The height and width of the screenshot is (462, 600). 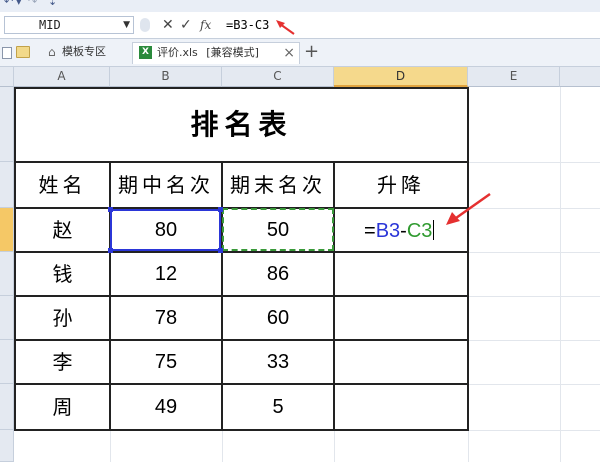 What do you see at coordinates (241, 125) in the screenshot?
I see `sheet-title: 排名表` at bounding box center [241, 125].